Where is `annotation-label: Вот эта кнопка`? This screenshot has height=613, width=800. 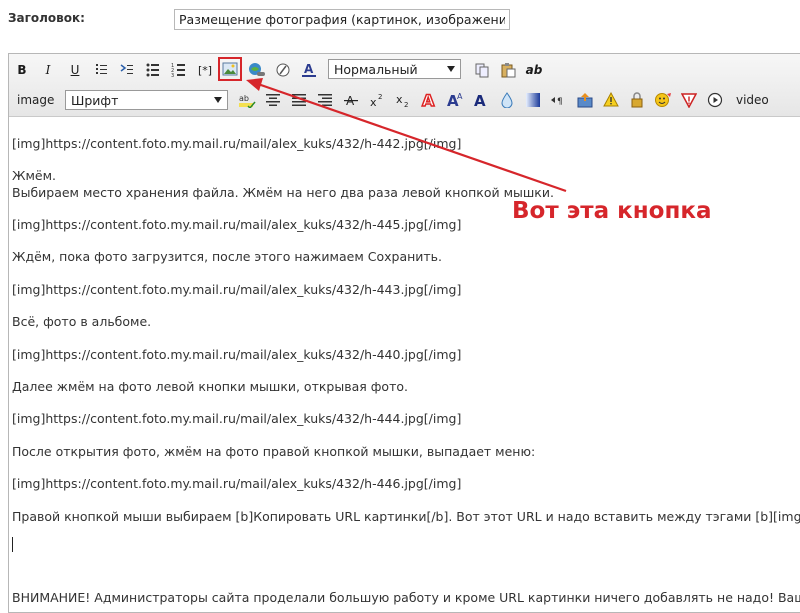
annotation-label: Вот эта кнопка is located at coordinates (612, 211).